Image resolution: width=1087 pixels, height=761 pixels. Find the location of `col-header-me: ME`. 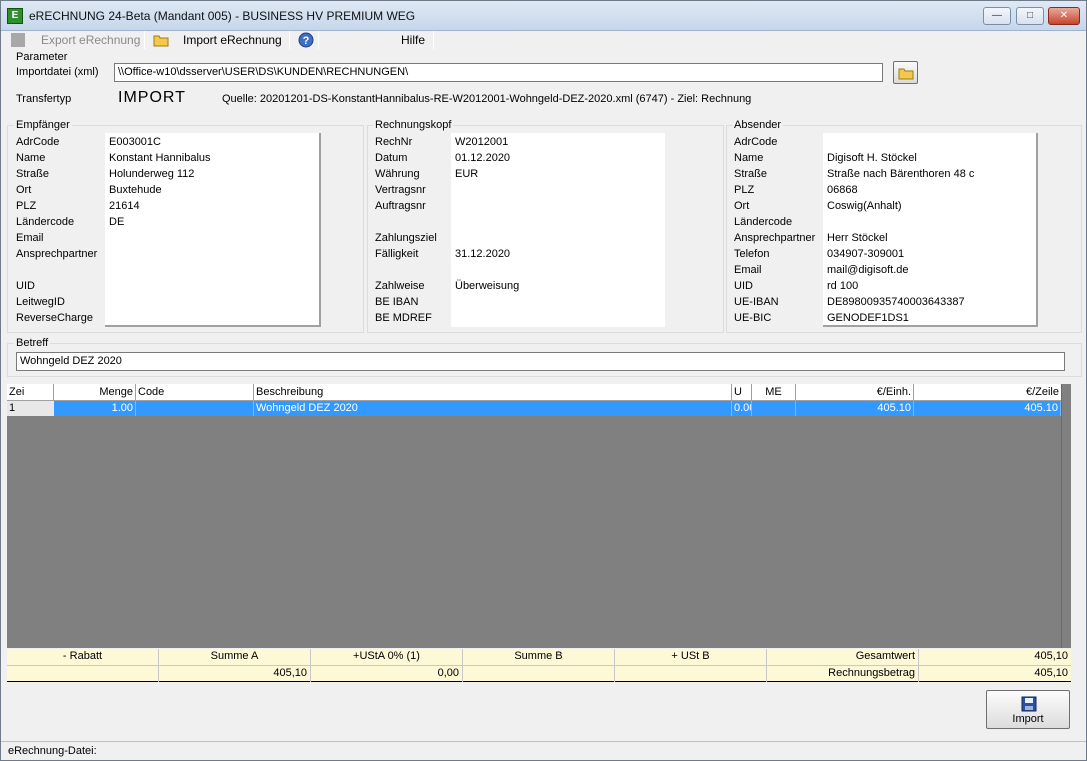

col-header-me: ME is located at coordinates (774, 392).